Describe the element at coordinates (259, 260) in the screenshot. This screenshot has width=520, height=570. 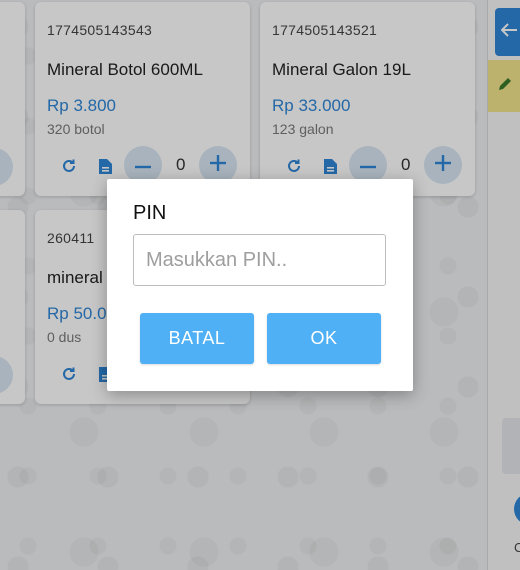
I see `pin-input` at that location.